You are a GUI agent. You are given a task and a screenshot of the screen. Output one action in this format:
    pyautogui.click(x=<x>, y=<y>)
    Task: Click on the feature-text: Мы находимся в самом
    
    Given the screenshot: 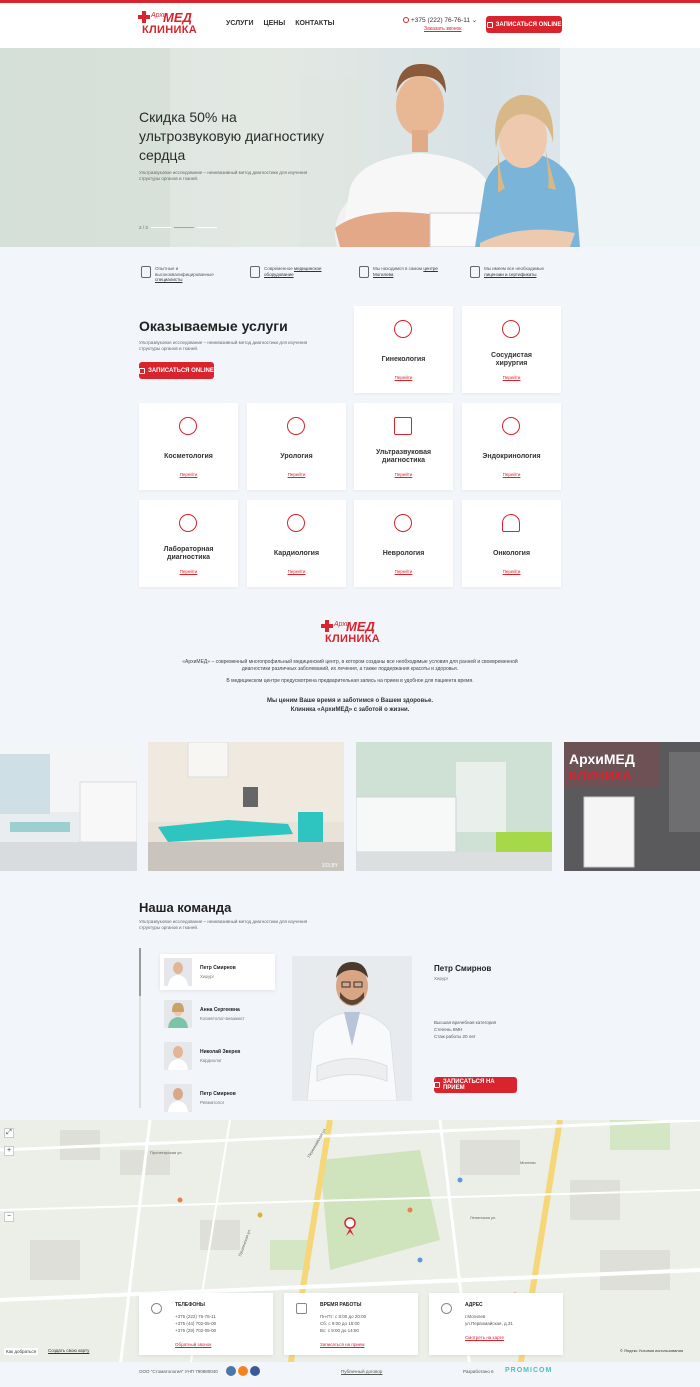 What is the action you would take?
    pyautogui.click(x=398, y=268)
    